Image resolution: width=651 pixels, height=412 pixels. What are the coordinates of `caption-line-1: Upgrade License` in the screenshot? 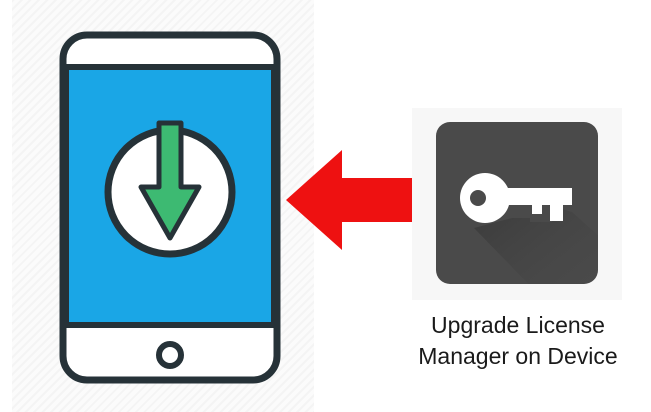 It's located at (518, 325).